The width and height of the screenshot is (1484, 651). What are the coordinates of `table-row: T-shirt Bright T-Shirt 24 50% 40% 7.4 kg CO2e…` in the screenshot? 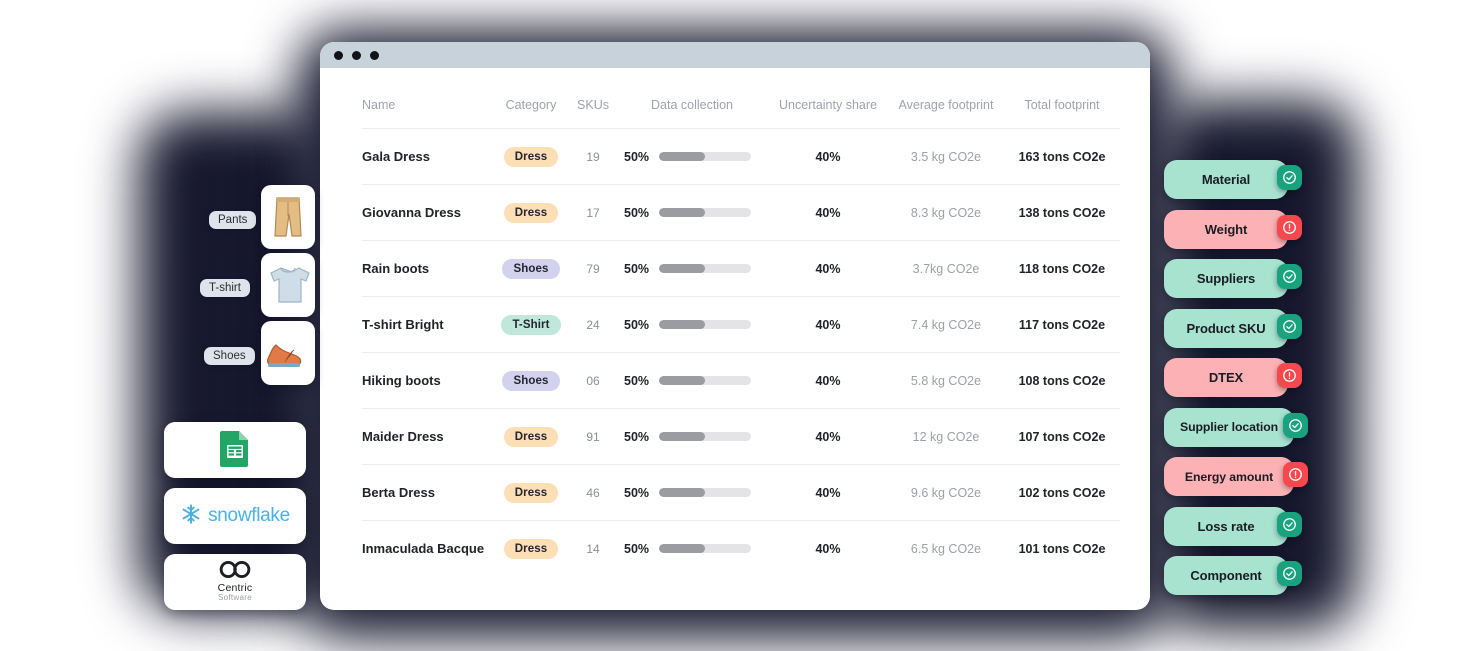 It's located at (741, 324).